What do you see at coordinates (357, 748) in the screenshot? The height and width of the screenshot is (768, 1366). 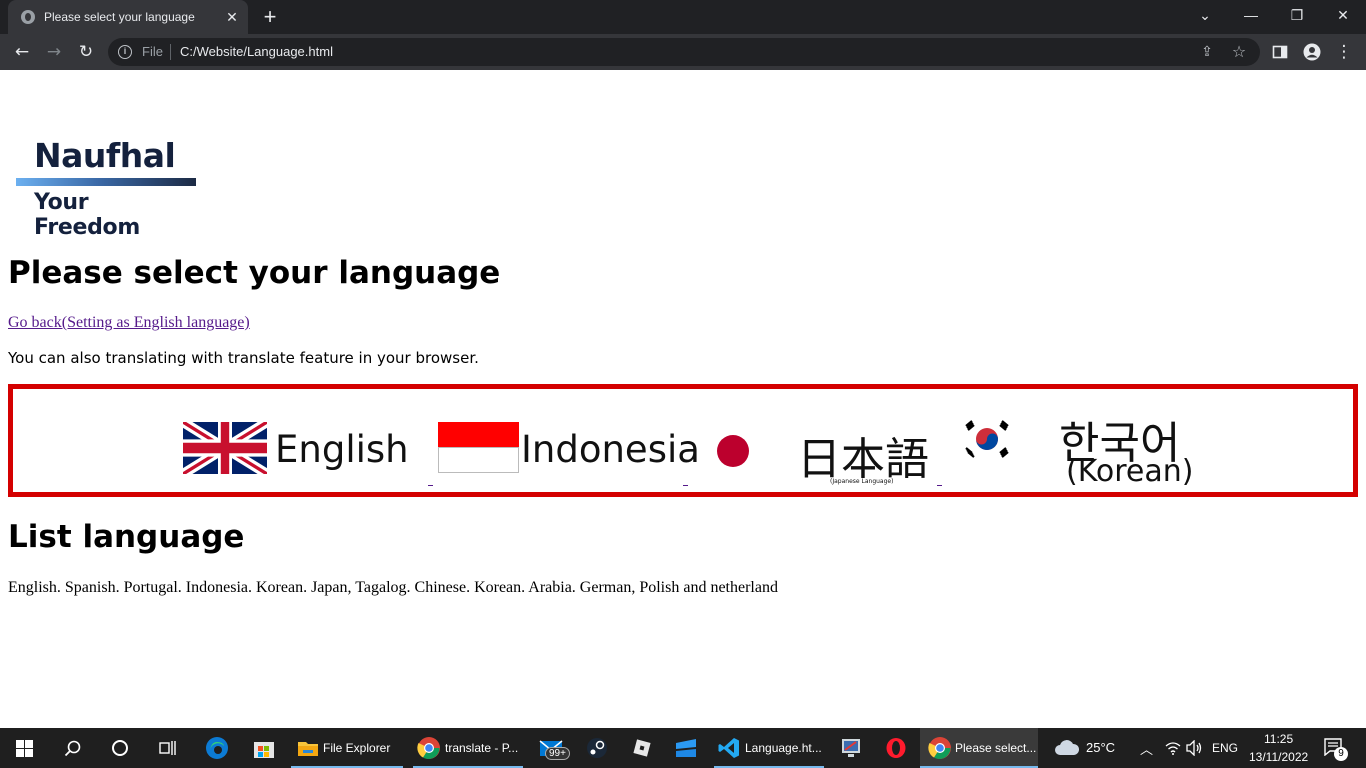 I see `taskbar-app-label: File Explorer` at bounding box center [357, 748].